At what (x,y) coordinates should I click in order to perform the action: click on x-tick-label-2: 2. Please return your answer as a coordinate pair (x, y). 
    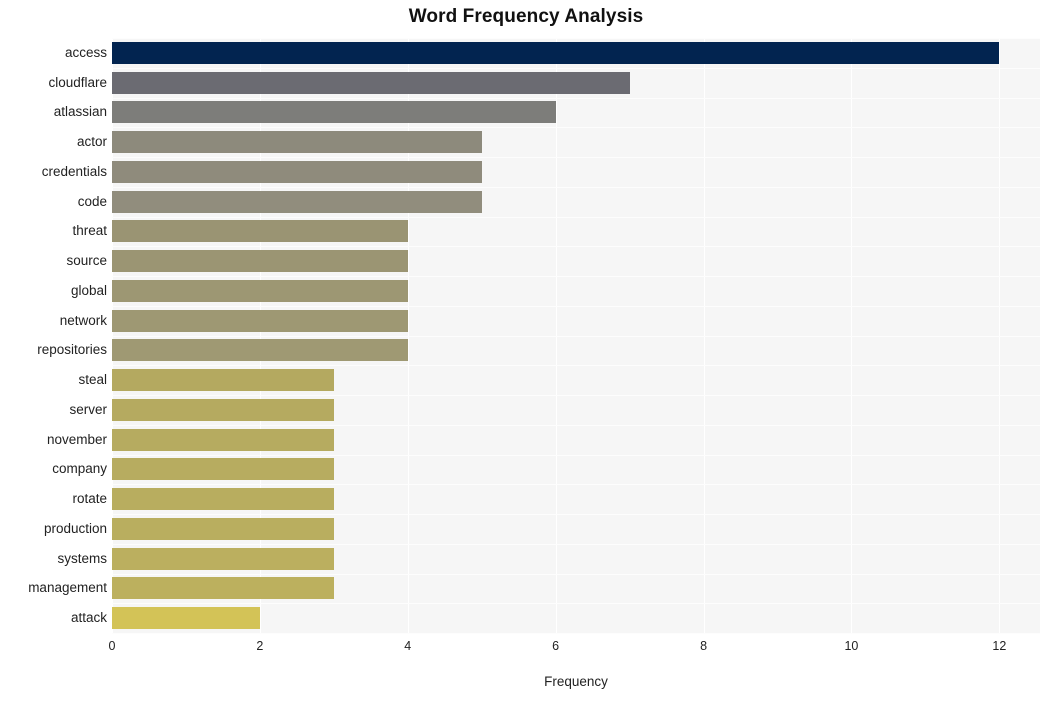
    Looking at the image, I should click on (260, 646).